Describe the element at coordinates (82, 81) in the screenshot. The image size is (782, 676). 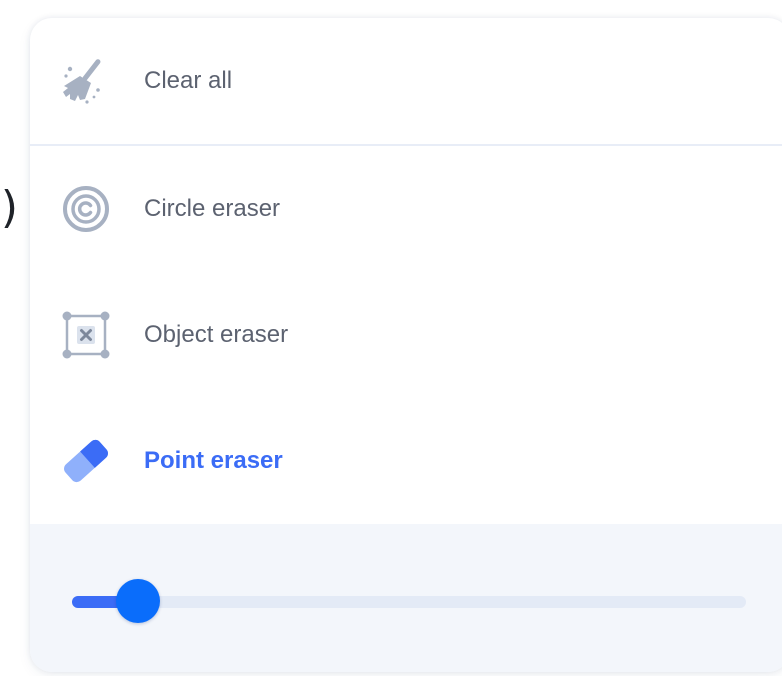
I see `broom-icon` at that location.